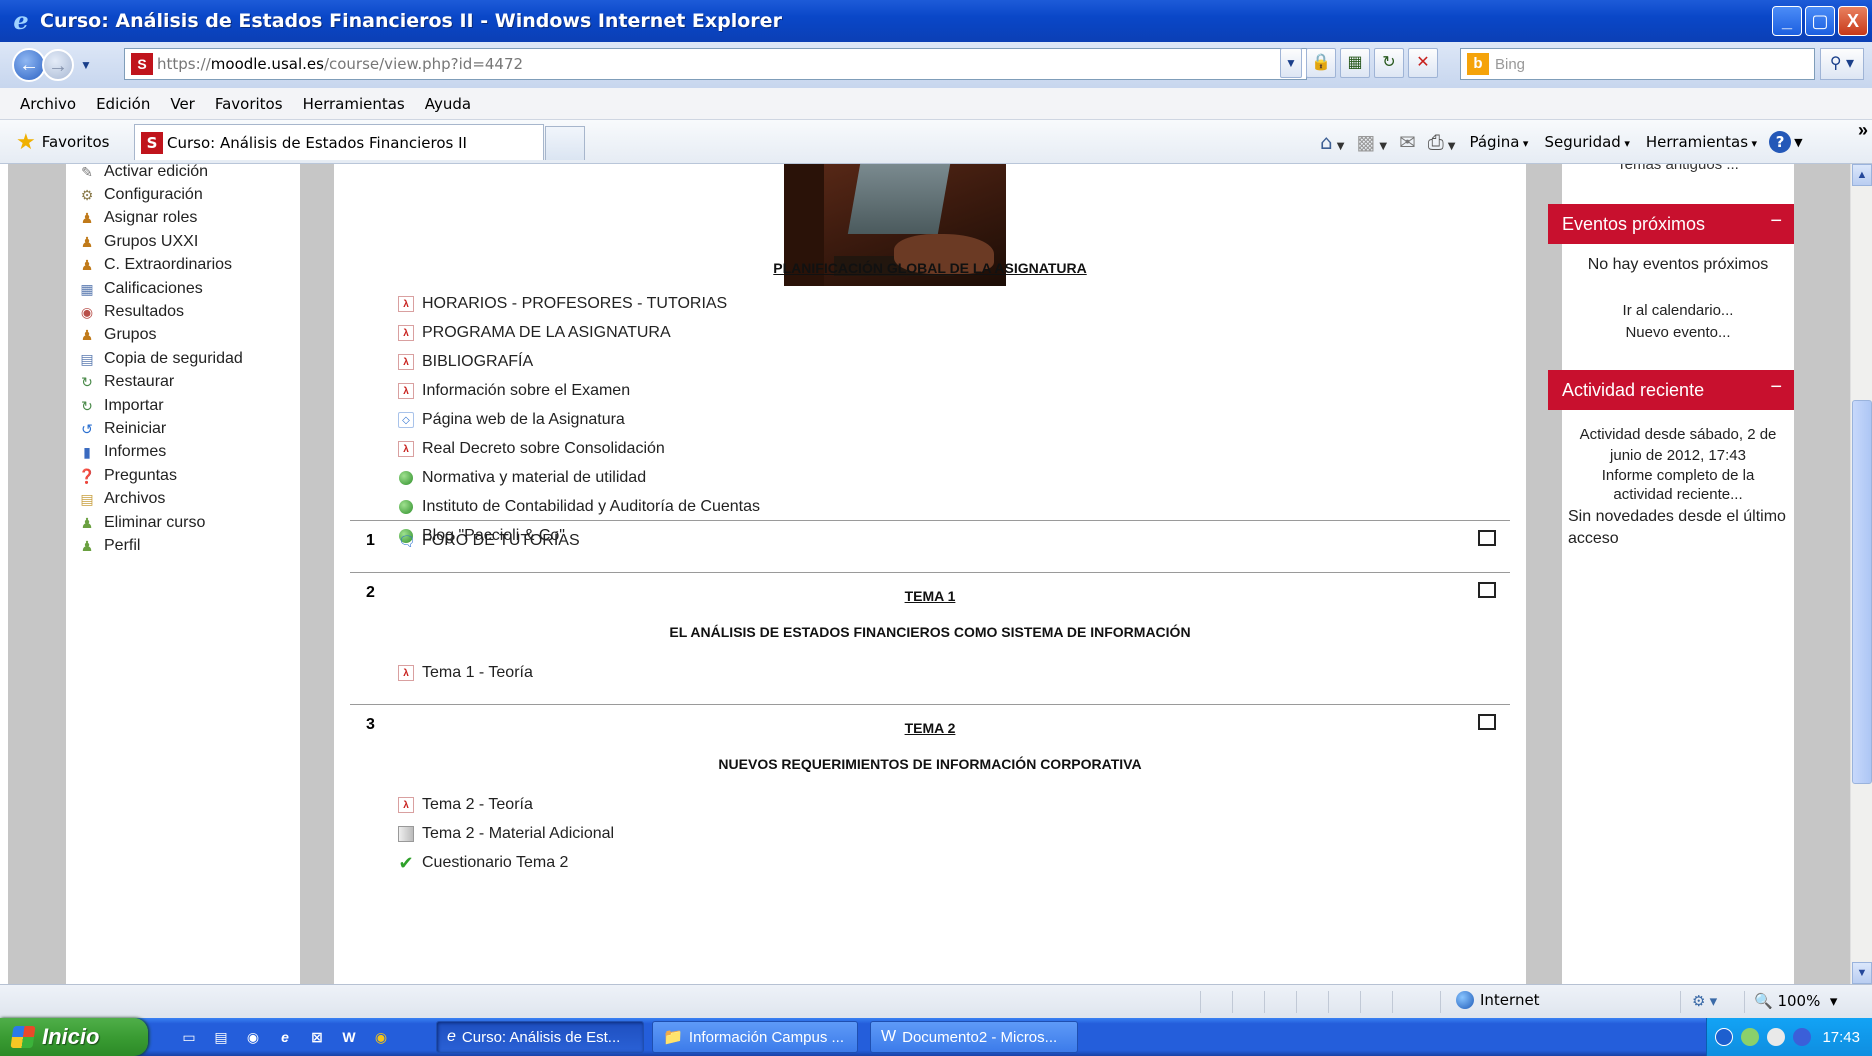  I want to click on resource-link: Cuestionario Tema 2, so click(495, 863).